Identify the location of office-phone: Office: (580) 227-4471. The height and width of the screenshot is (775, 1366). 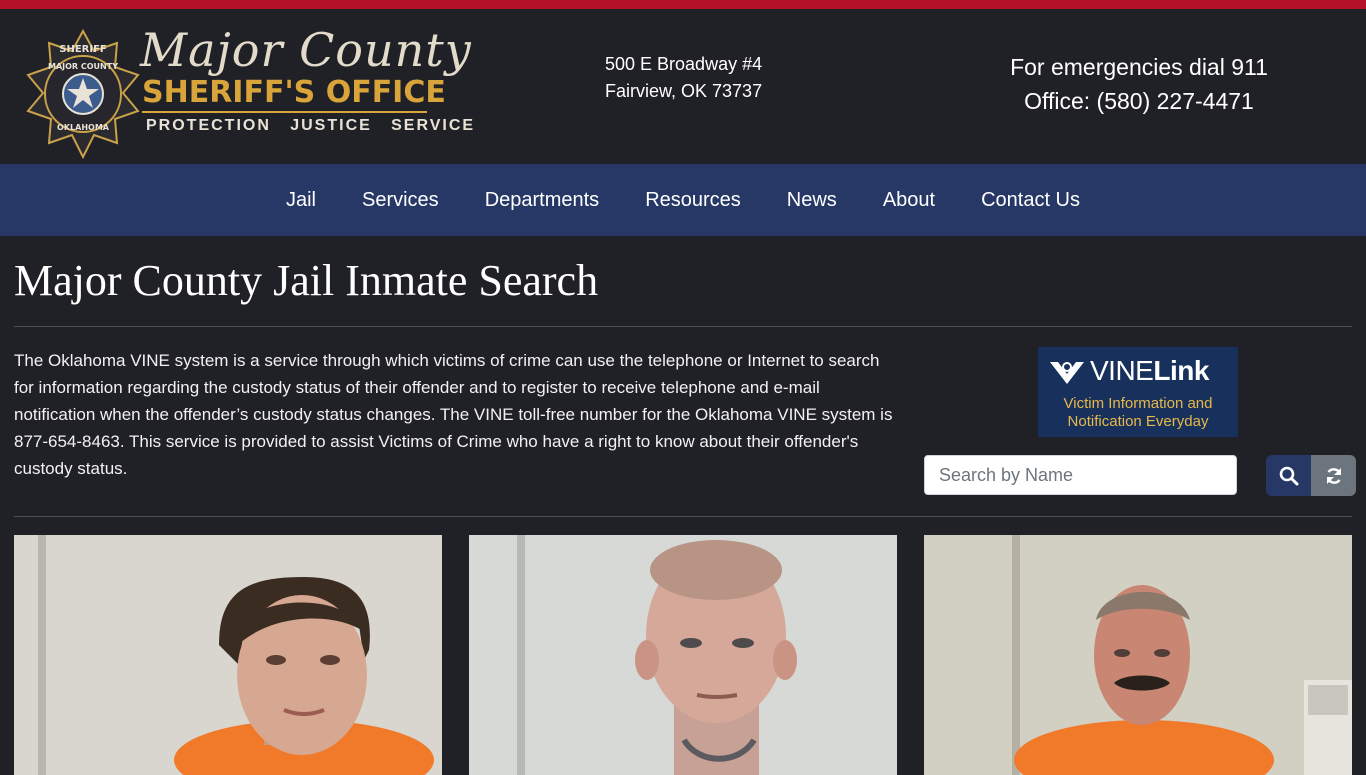
(1139, 101).